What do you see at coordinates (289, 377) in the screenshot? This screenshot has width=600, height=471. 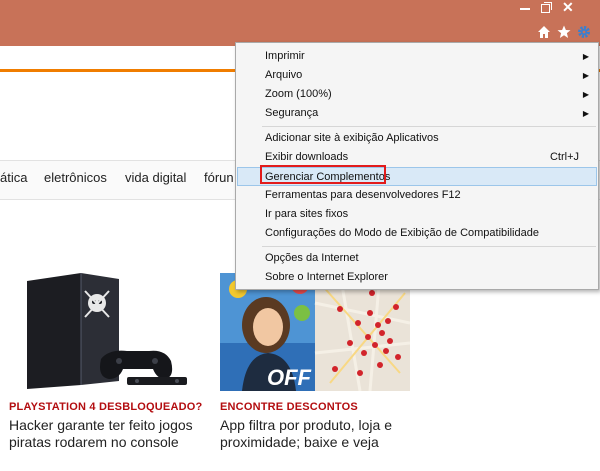 I see `off-badge: OFF` at bounding box center [289, 377].